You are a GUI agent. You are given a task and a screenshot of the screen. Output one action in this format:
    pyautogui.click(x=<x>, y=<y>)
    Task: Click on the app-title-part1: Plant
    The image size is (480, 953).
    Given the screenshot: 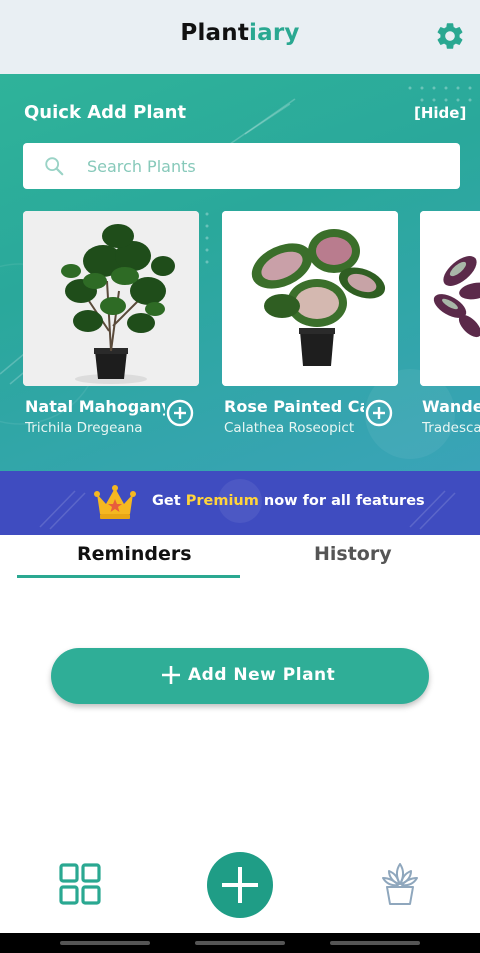 What is the action you would take?
    pyautogui.click(x=215, y=33)
    